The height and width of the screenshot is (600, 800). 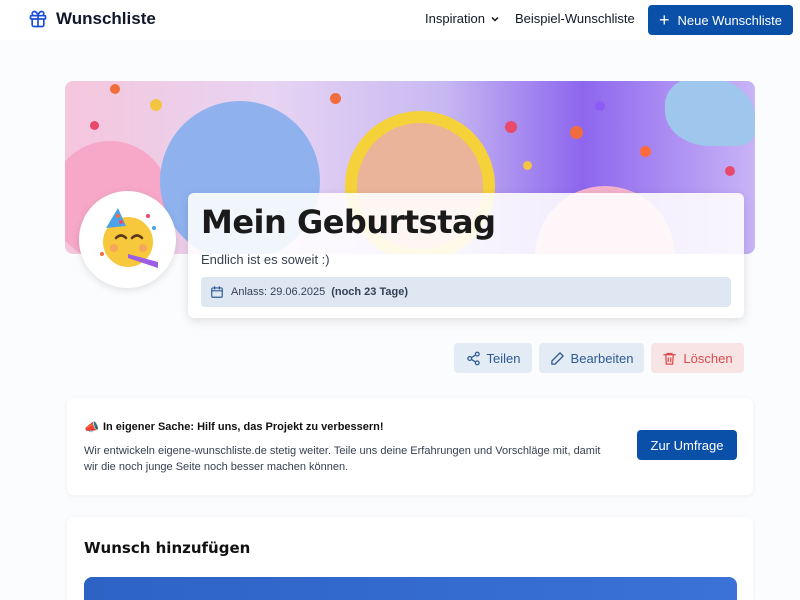 I want to click on nav-example-wishlist-label: Beispiel-Wunschliste, so click(x=575, y=18).